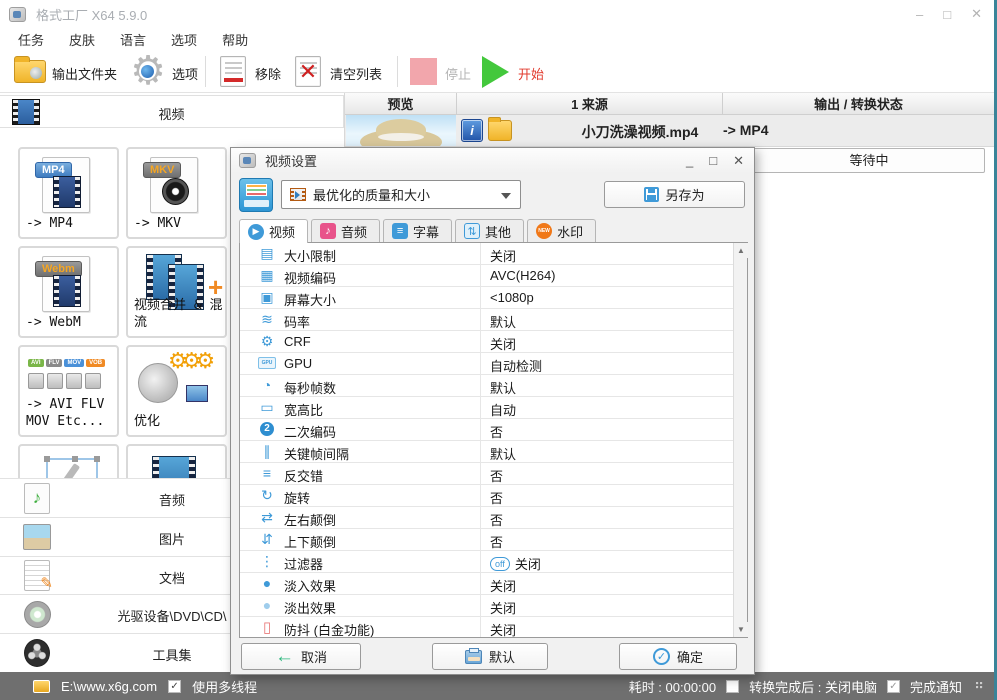 The height and width of the screenshot is (700, 997). Describe the element at coordinates (980, 686) in the screenshot. I see `resize-grip` at that location.